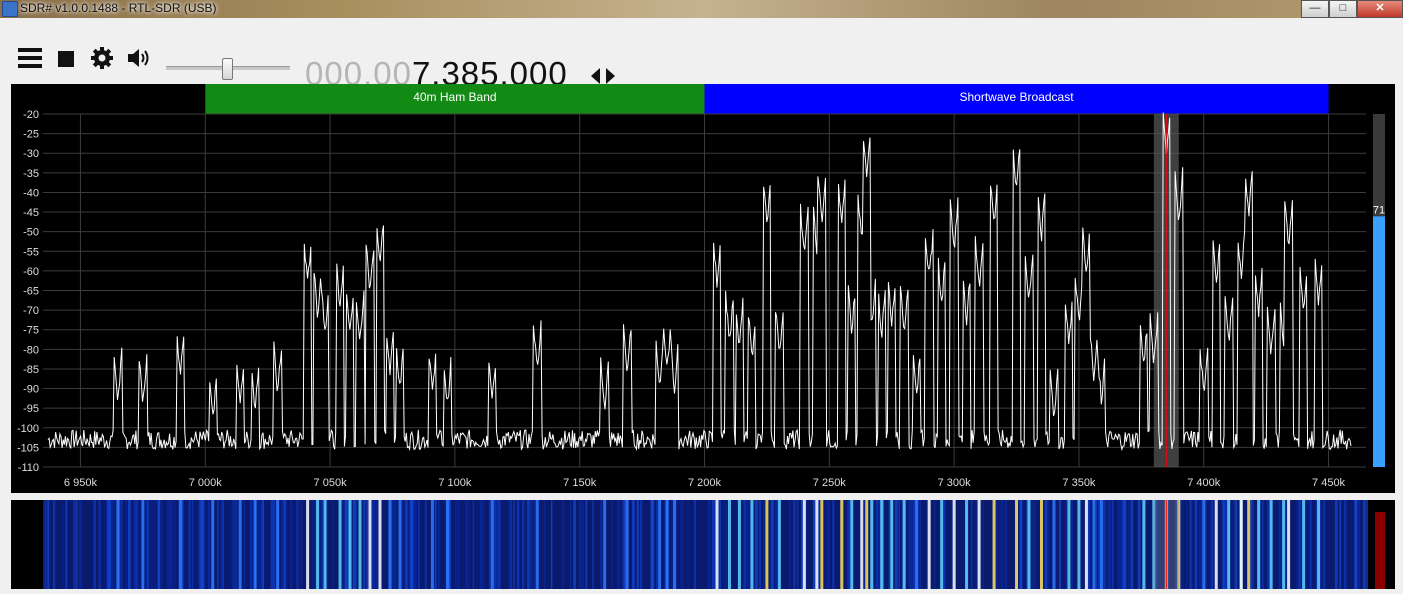 The height and width of the screenshot is (594, 1403). Describe the element at coordinates (1380, 550) in the screenshot. I see `waterfall-contrast-bar` at that location.